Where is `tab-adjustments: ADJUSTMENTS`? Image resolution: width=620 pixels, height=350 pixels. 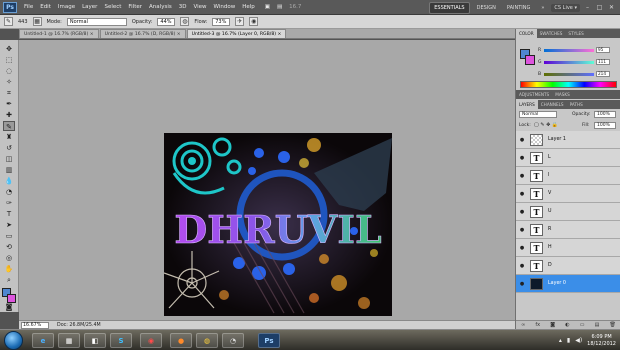 tab-adjustments: ADJUSTMENTS is located at coordinates (534, 94).